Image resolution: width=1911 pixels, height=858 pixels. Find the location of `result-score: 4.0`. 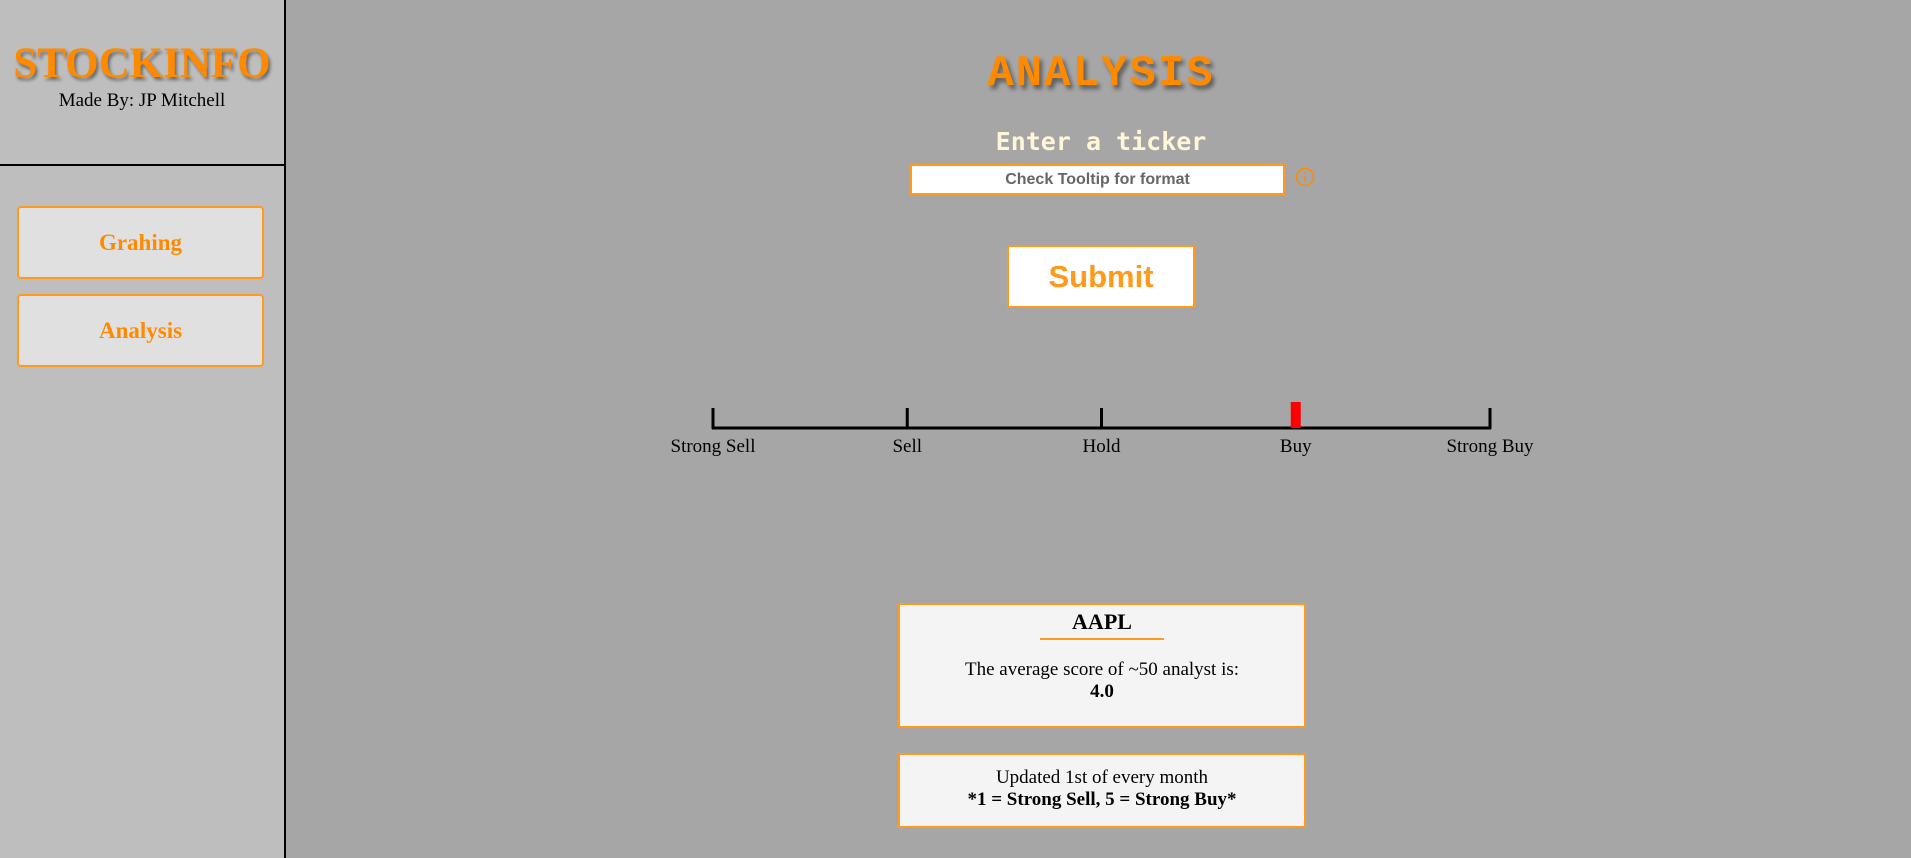

result-score: 4.0 is located at coordinates (1102, 691).